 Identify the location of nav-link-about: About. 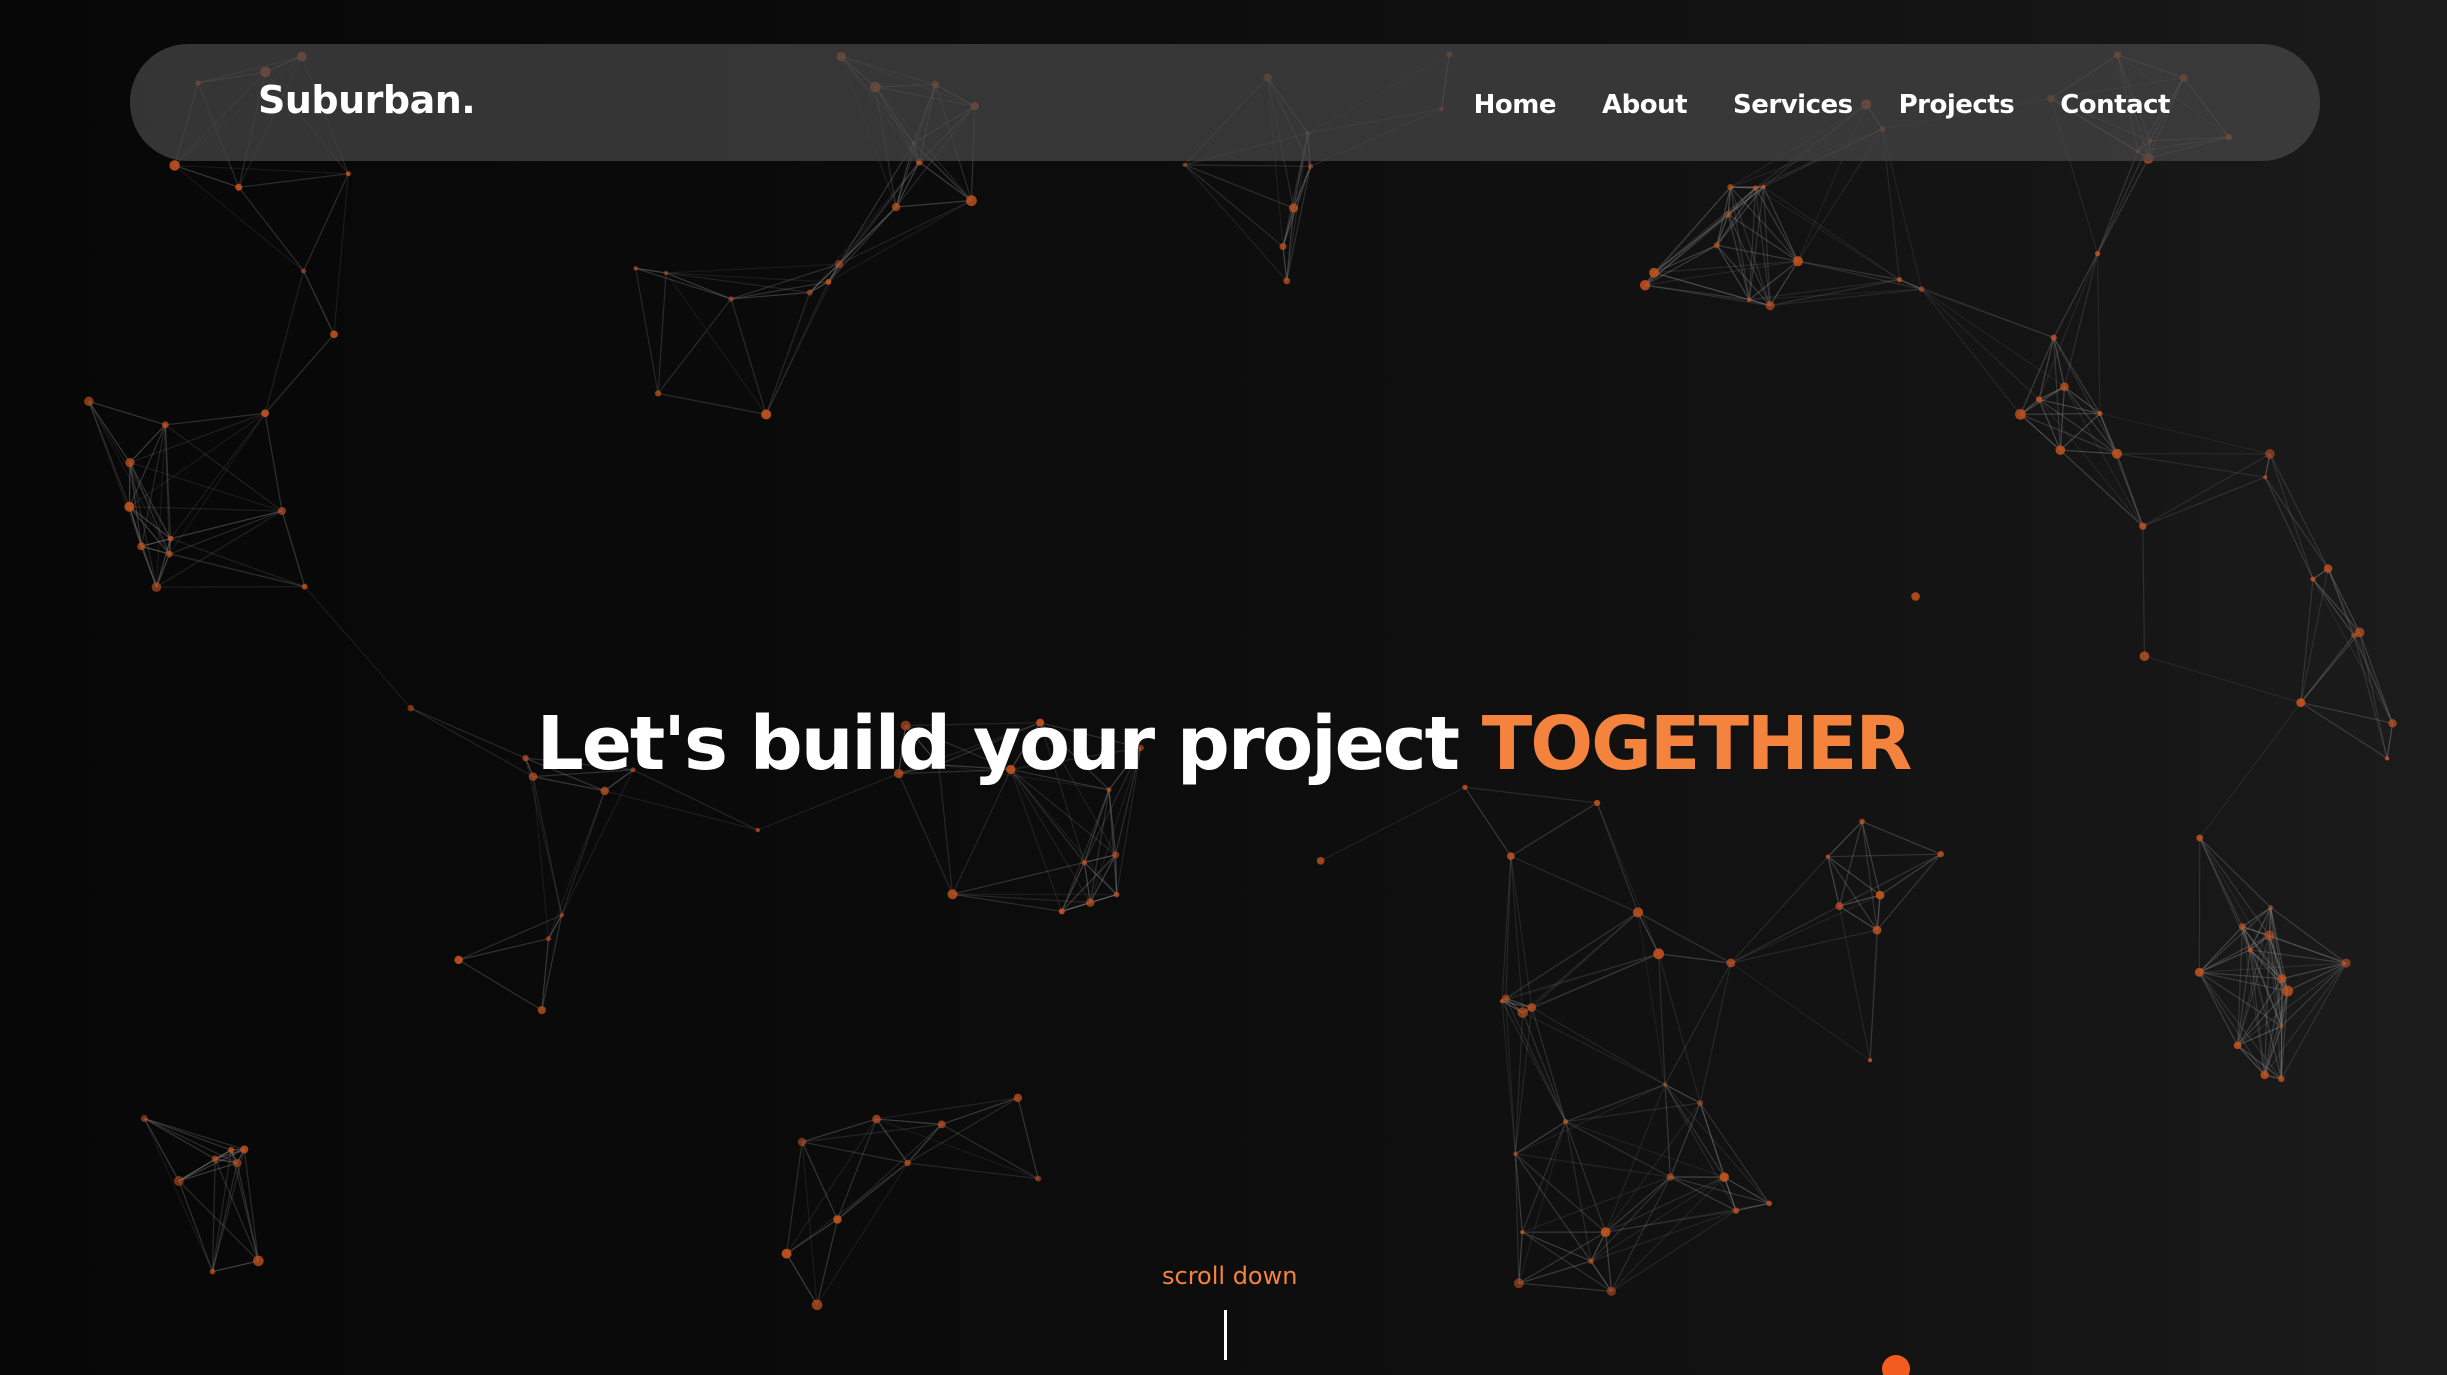
(1645, 105).